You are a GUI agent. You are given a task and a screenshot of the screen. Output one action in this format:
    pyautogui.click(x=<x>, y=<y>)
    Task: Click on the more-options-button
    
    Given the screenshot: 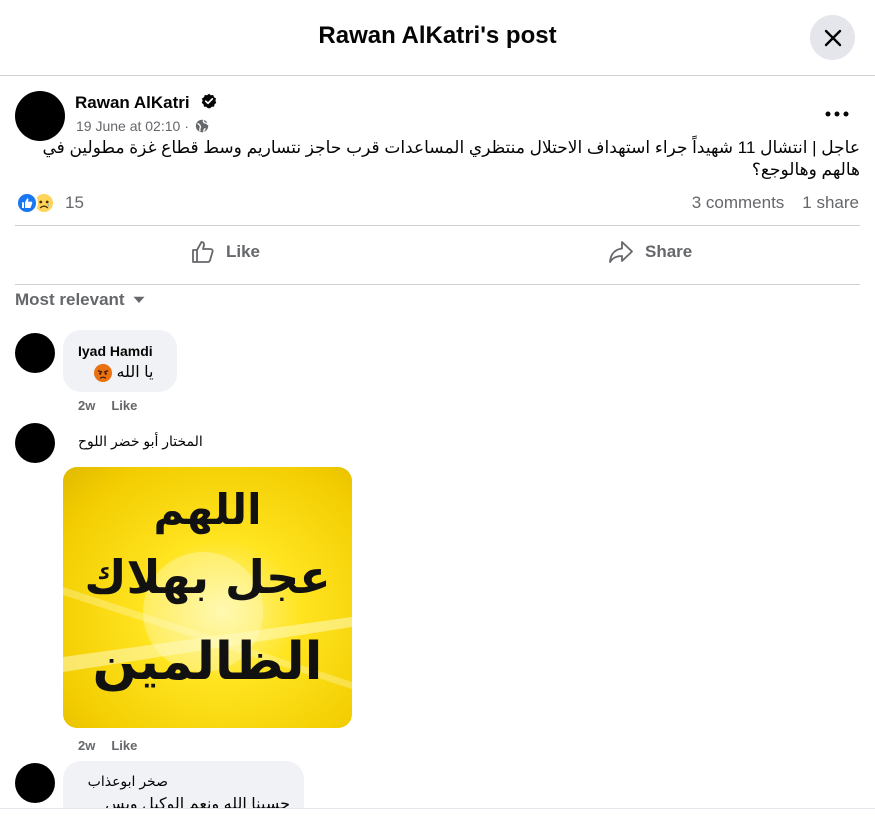 What is the action you would take?
    pyautogui.click(x=837, y=114)
    